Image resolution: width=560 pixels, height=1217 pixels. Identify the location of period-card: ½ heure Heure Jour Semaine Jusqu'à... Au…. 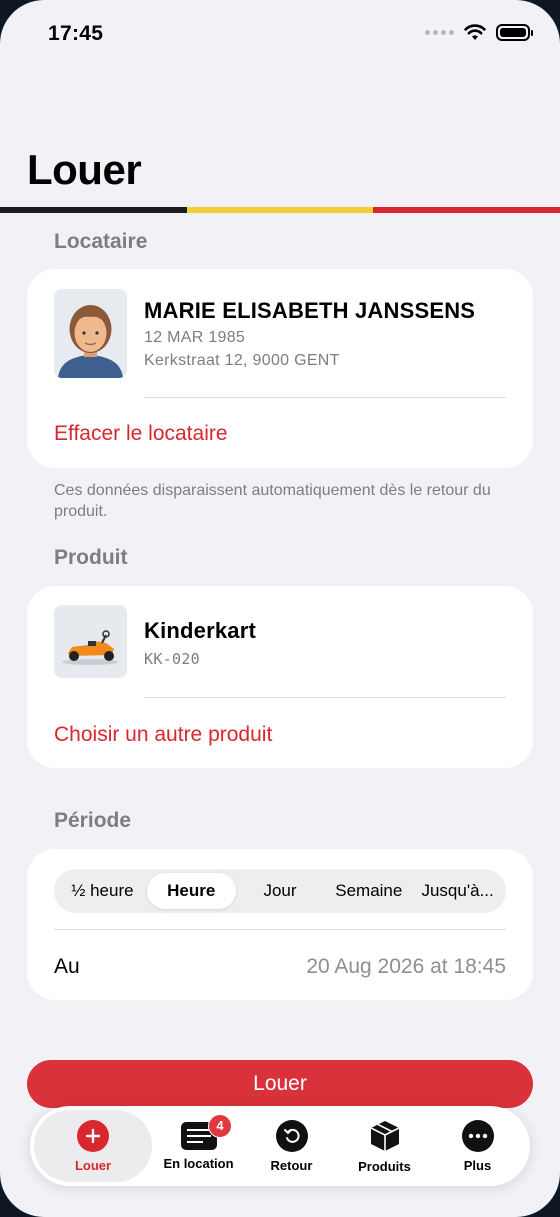
(280, 924).